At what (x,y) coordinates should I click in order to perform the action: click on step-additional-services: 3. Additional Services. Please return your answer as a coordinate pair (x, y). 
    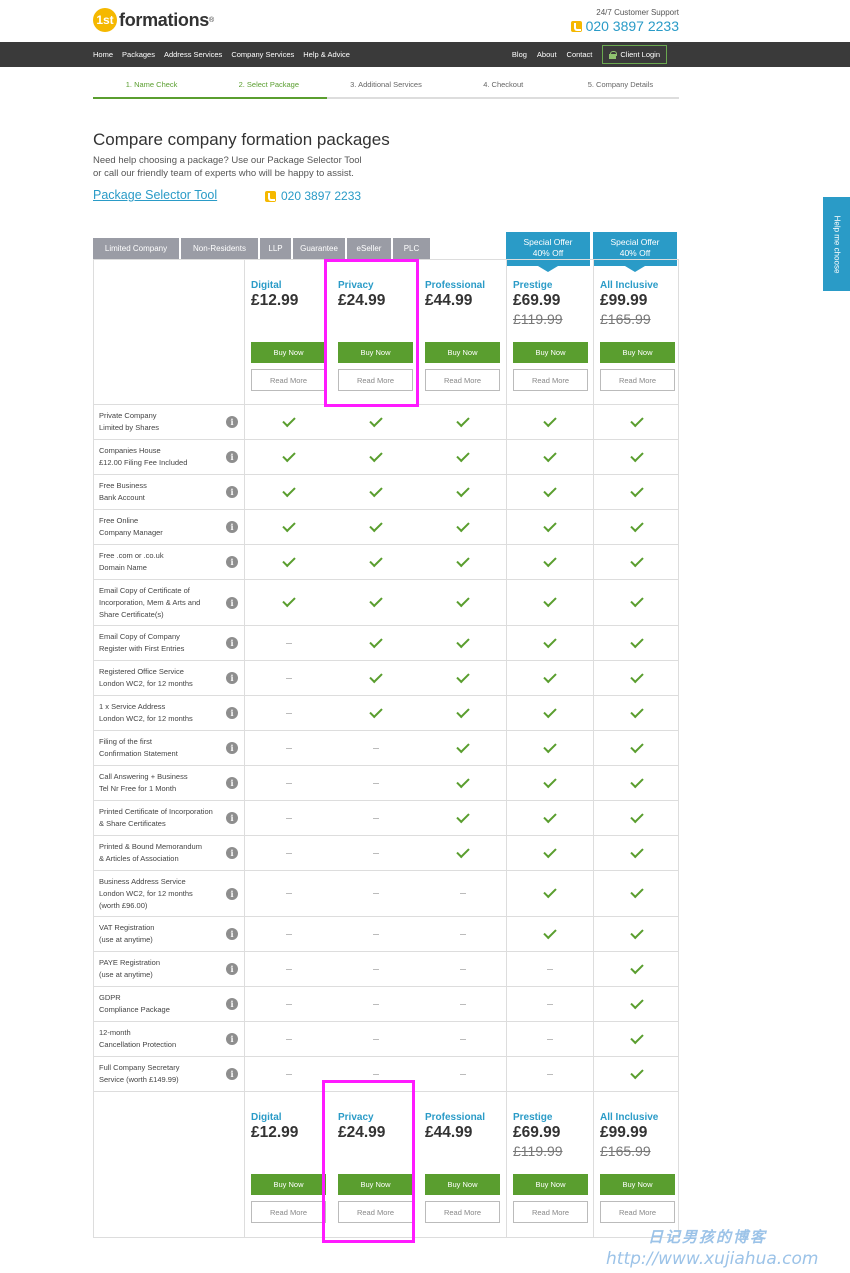
    Looking at the image, I should click on (386, 88).